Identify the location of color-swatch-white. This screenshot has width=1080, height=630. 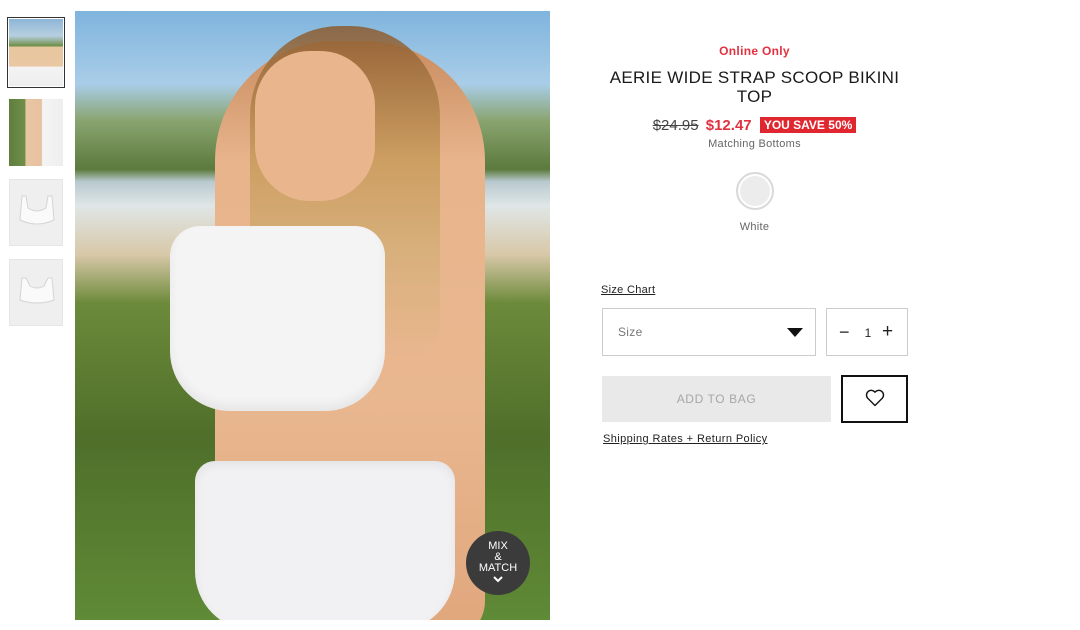
(754, 191).